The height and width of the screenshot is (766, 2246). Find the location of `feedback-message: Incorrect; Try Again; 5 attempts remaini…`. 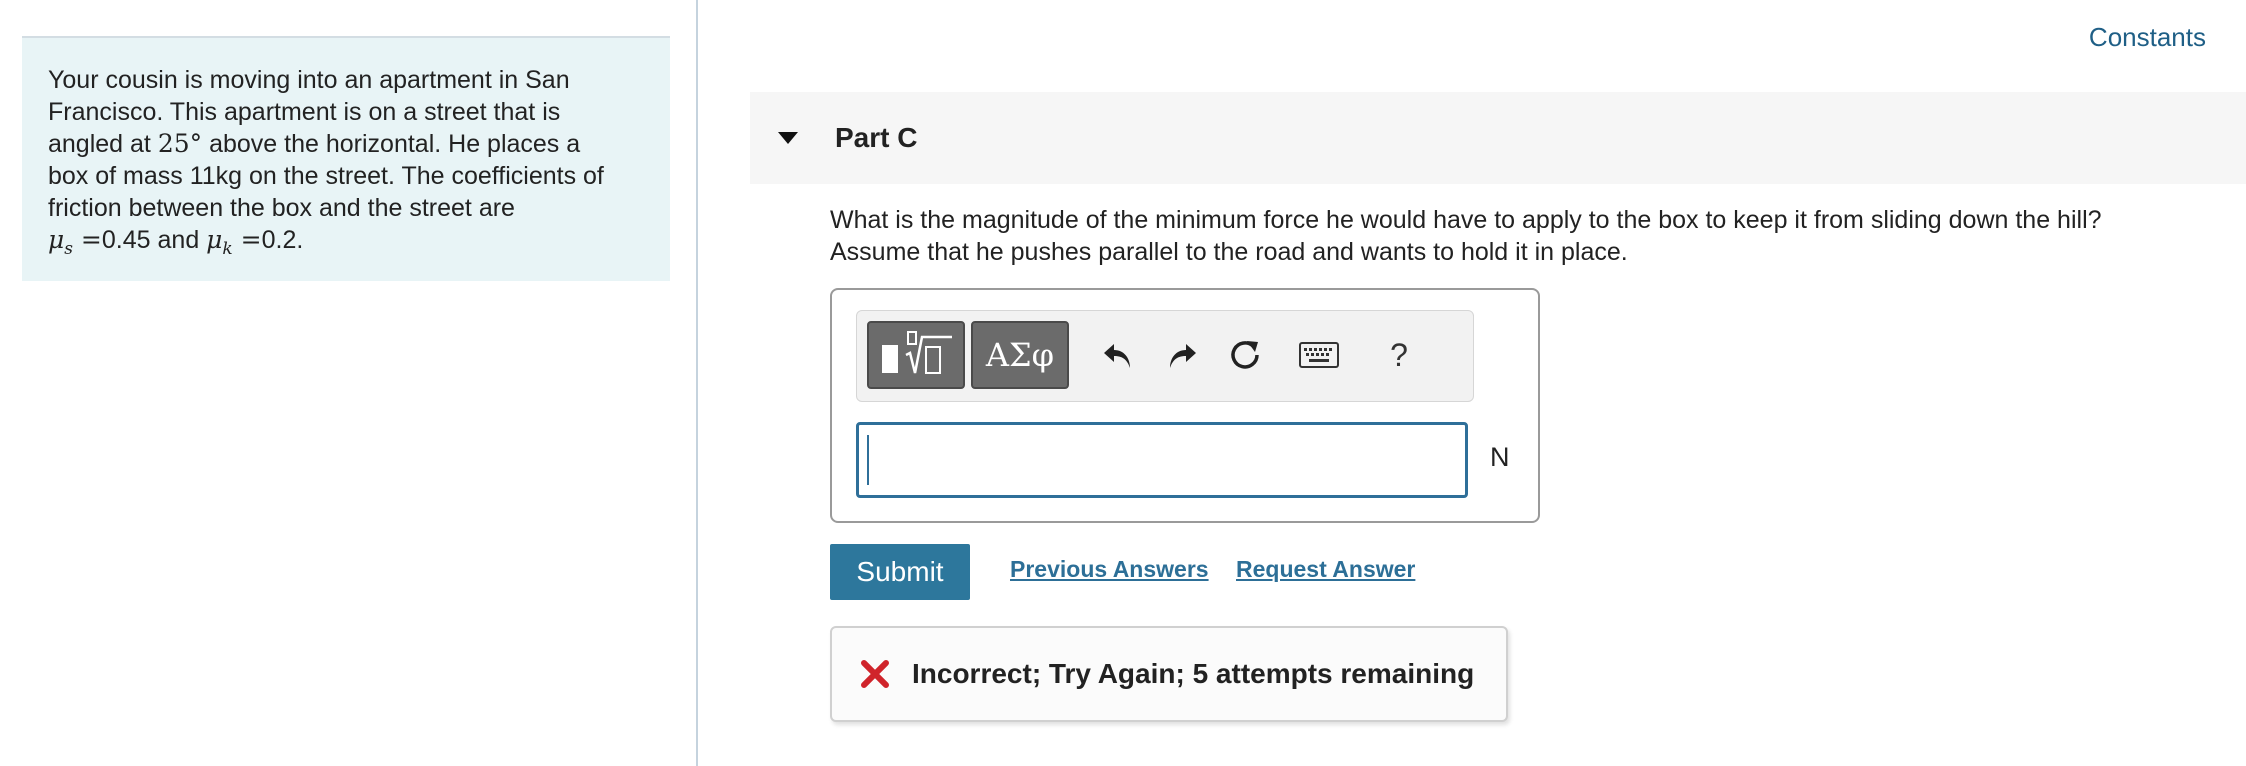

feedback-message: Incorrect; Try Again; 5 attempts remaini… is located at coordinates (1169, 674).